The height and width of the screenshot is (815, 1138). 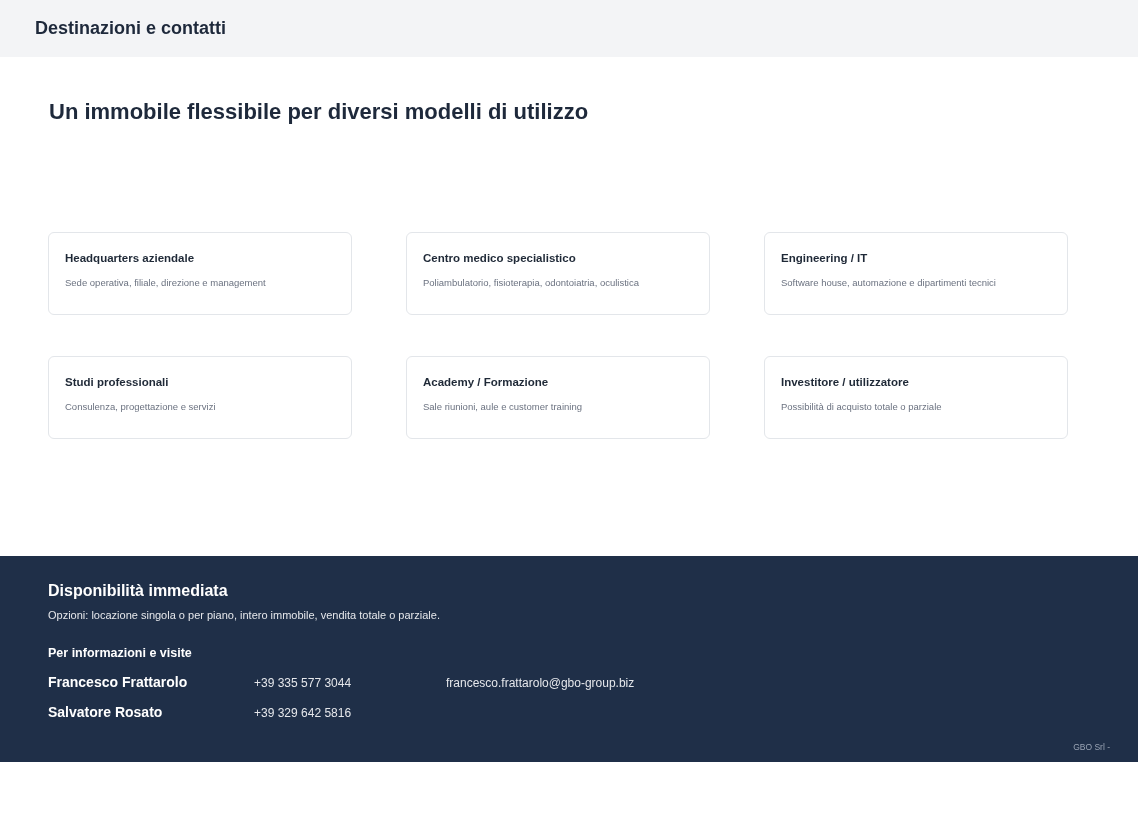 What do you see at coordinates (303, 713) in the screenshot?
I see `contact-phone: +39 329 642 5816` at bounding box center [303, 713].